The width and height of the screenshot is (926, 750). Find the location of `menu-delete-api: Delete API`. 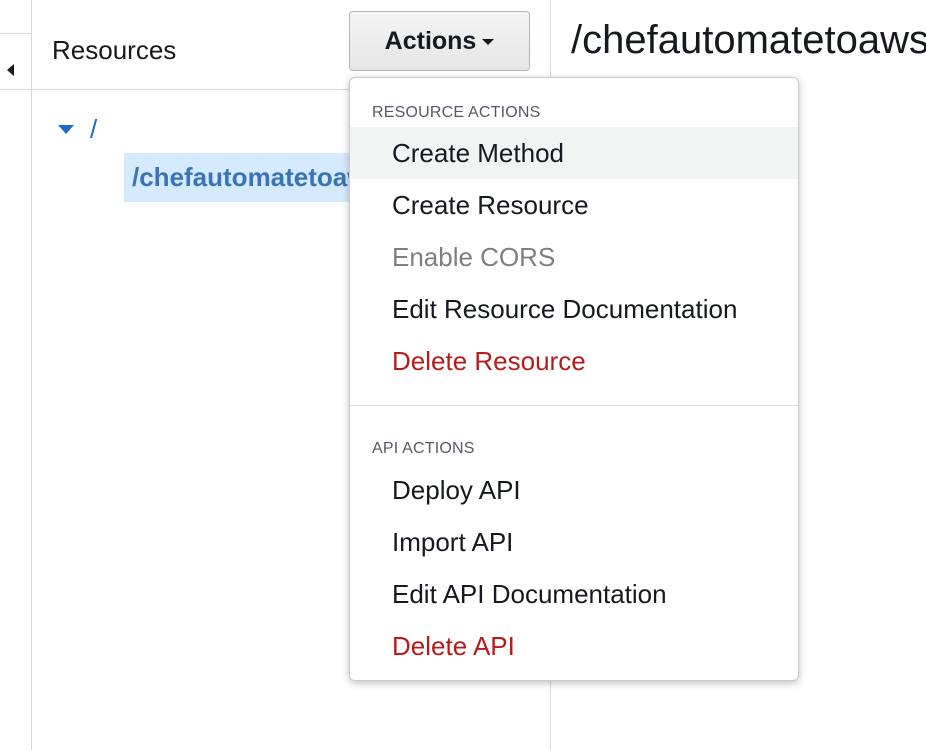

menu-delete-api: Delete API is located at coordinates (574, 646).